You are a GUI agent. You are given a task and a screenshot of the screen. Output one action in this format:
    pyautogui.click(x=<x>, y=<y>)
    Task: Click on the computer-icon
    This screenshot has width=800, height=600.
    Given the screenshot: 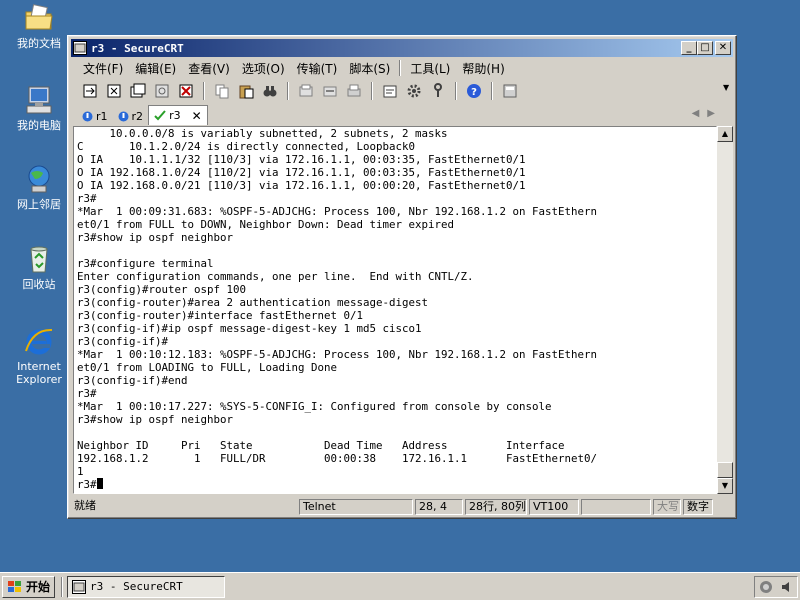 What is the action you would take?
    pyautogui.click(x=39, y=100)
    